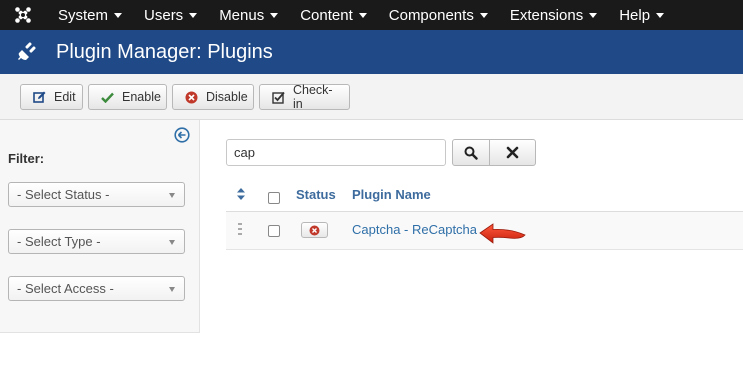 The height and width of the screenshot is (372, 743). I want to click on disable-button-label: Disable, so click(227, 97).